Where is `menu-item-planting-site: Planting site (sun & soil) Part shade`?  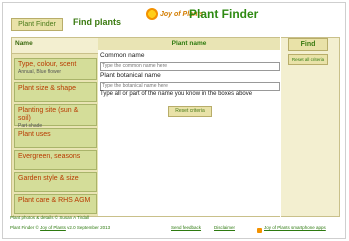 menu-item-planting-site: Planting site (sun & soil) Part shade is located at coordinates (55, 116).